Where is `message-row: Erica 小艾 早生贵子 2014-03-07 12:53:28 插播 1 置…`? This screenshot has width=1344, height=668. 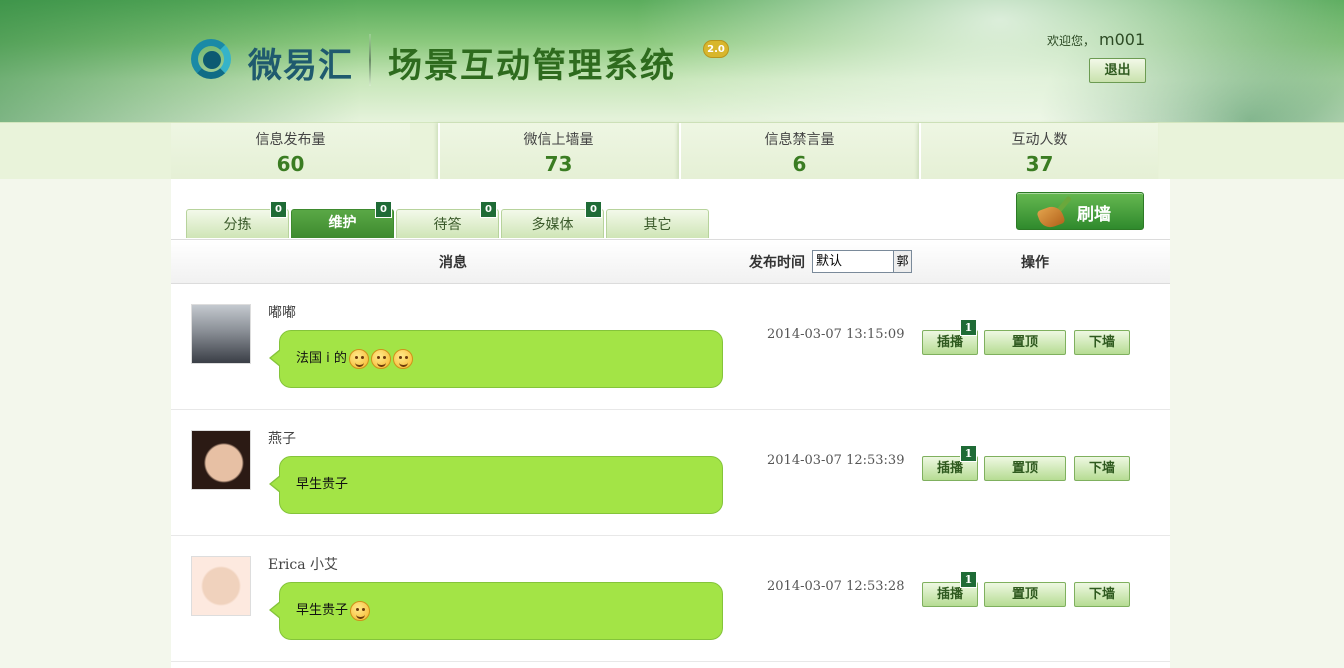
message-row: Erica 小艾 早生贵子 2014-03-07 12:53:28 插播 1 置… is located at coordinates (670, 599).